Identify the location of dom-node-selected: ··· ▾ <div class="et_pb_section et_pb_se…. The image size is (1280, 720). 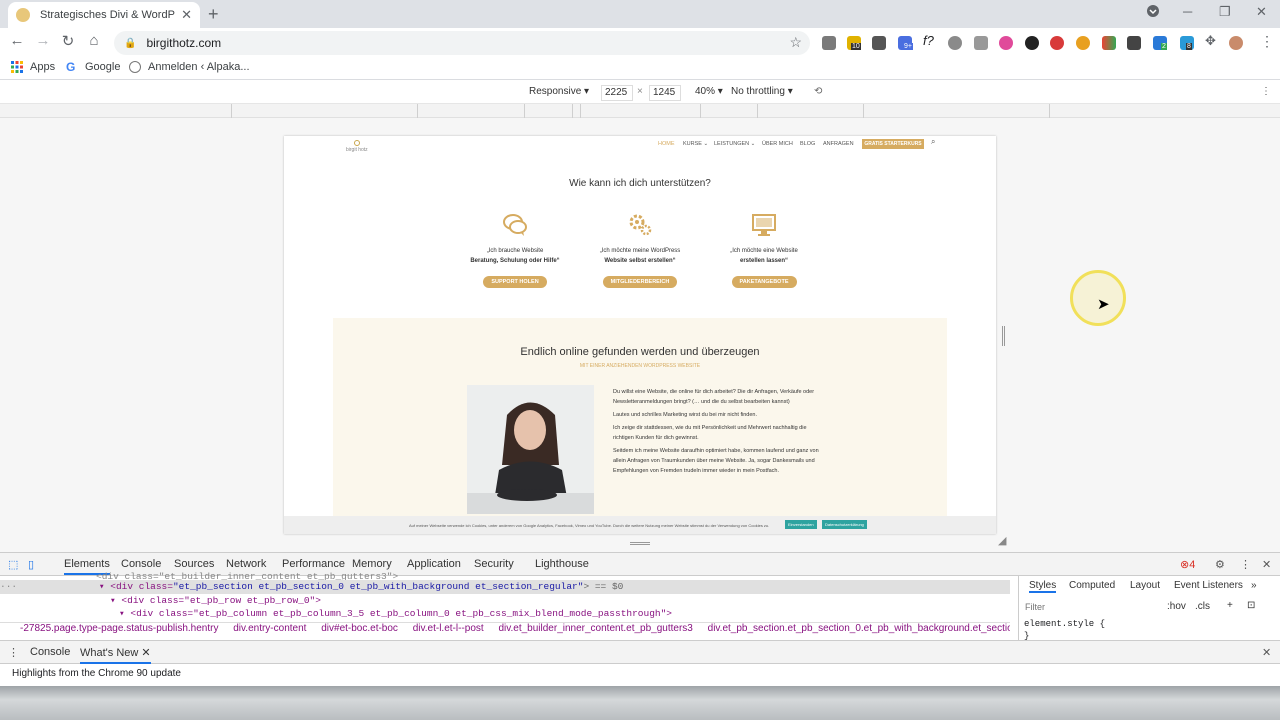
(505, 587).